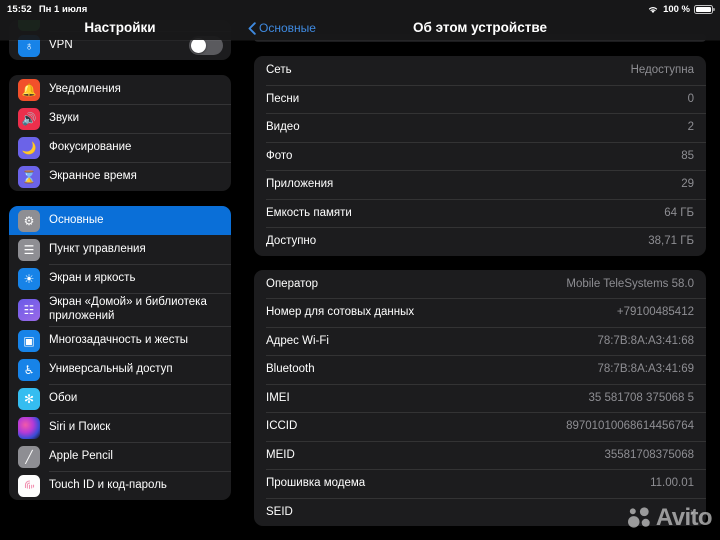  I want to click on detail-row-value: 89701010068614456764, so click(630, 426).